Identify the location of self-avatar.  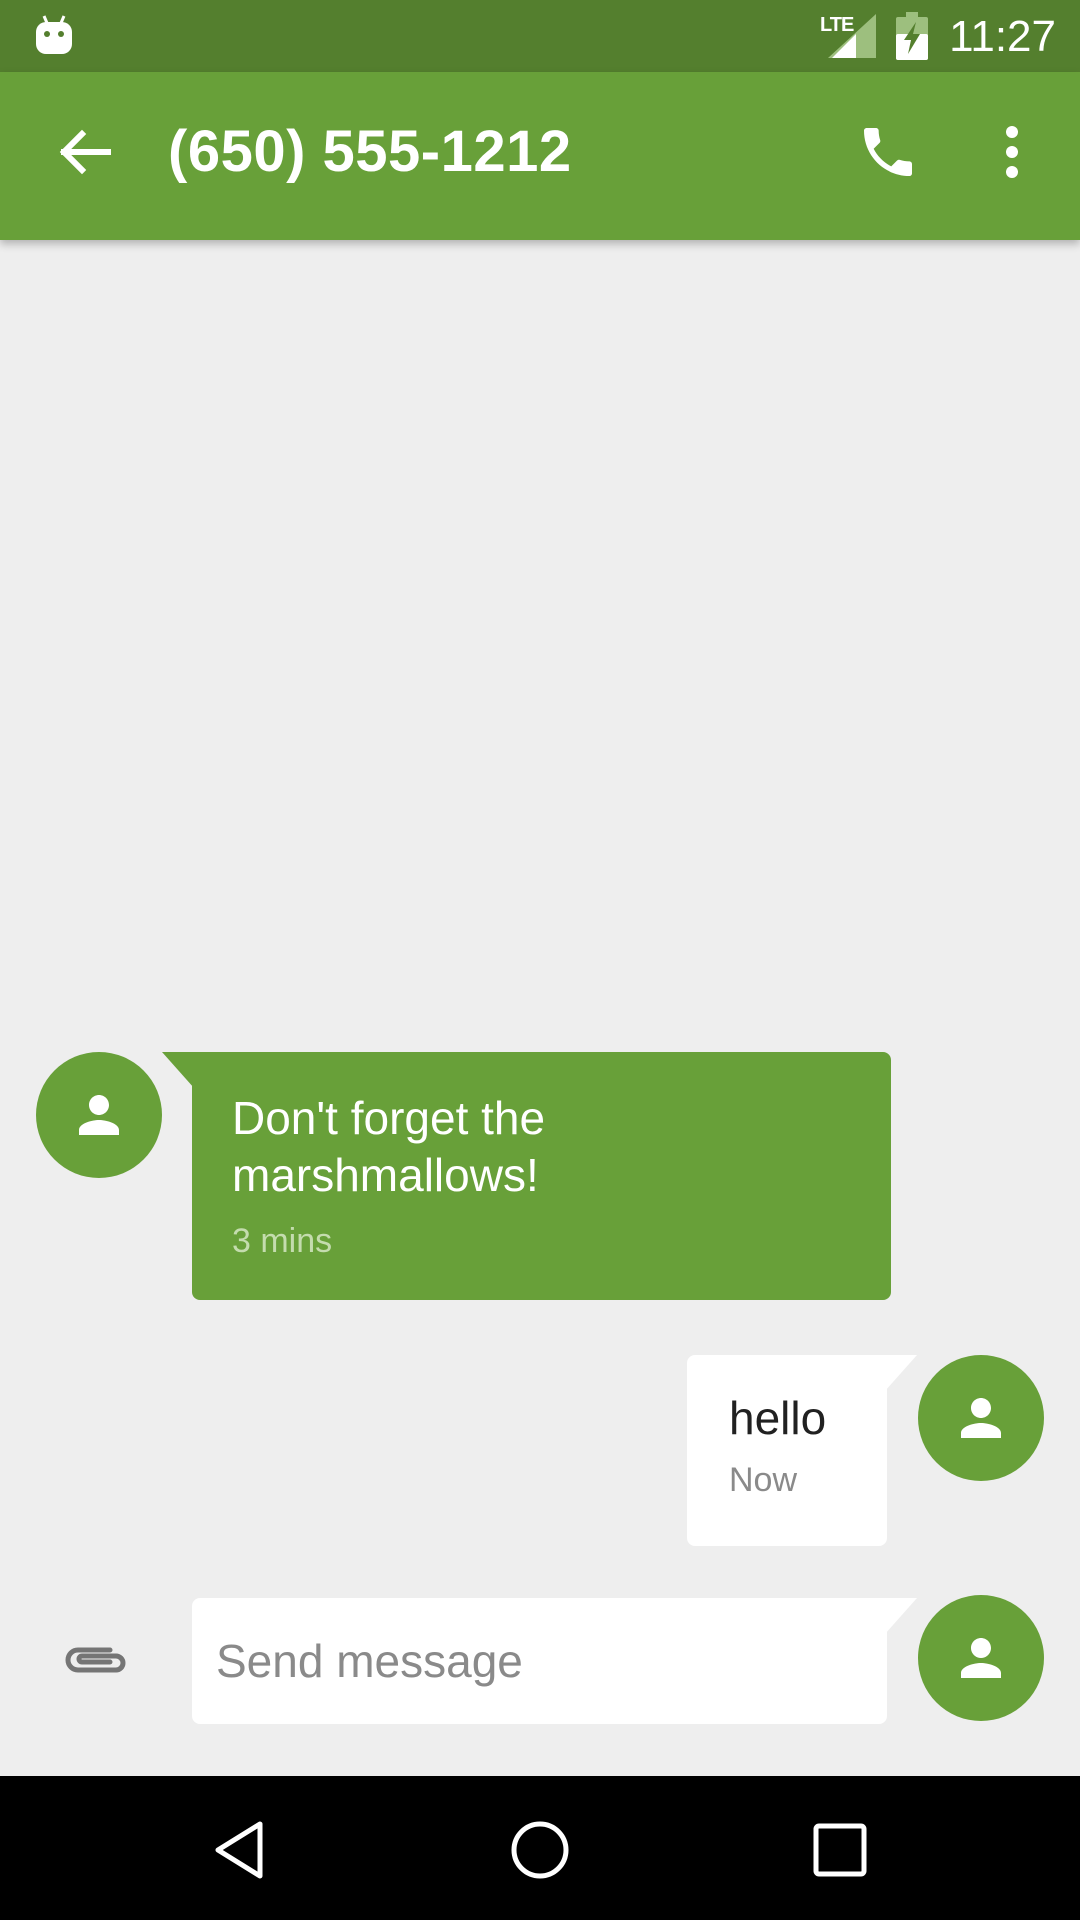
(981, 1418).